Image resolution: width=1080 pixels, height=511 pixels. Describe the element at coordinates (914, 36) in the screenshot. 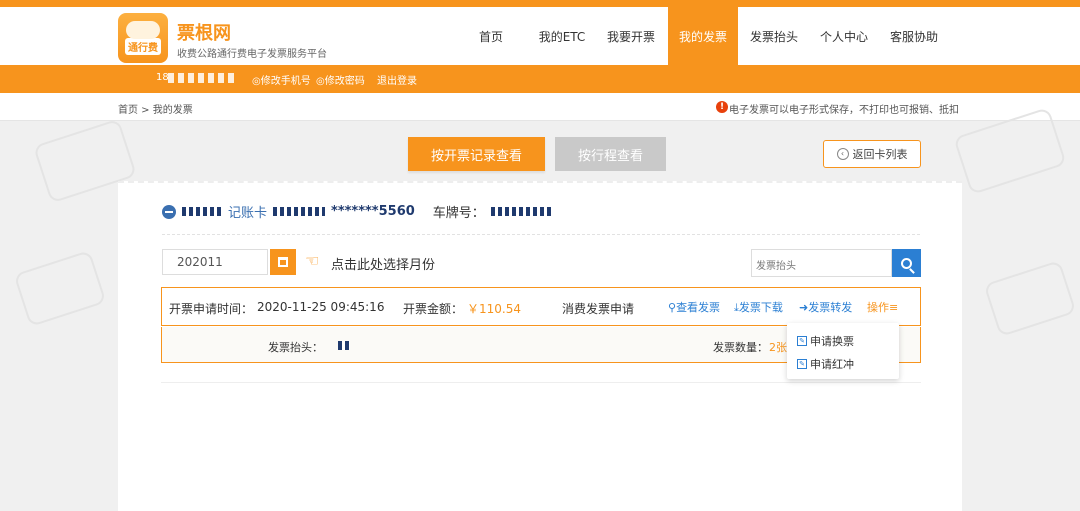

I see `nav-customer-service: 客服协助` at that location.